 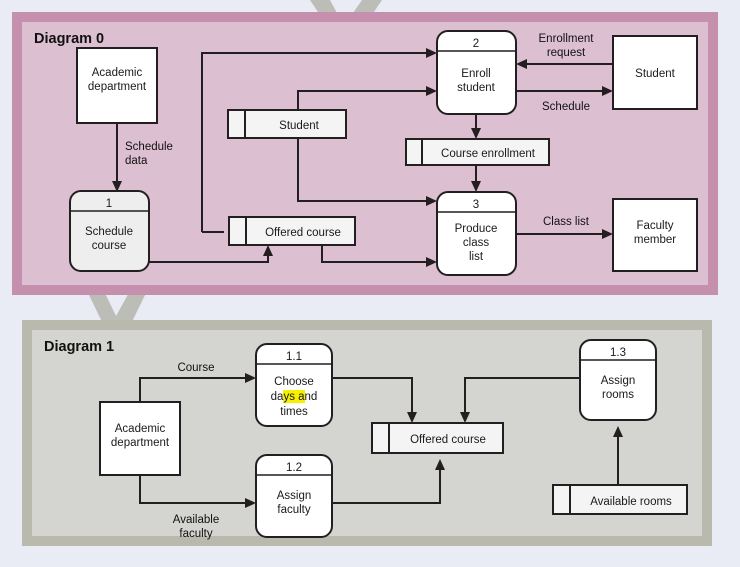 What do you see at coordinates (476, 44) in the screenshot?
I see `process-number: 2` at bounding box center [476, 44].